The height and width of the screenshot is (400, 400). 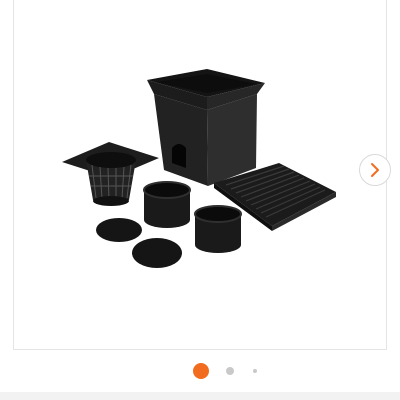 What do you see at coordinates (206, 127) in the screenshot?
I see `catch-basin` at bounding box center [206, 127].